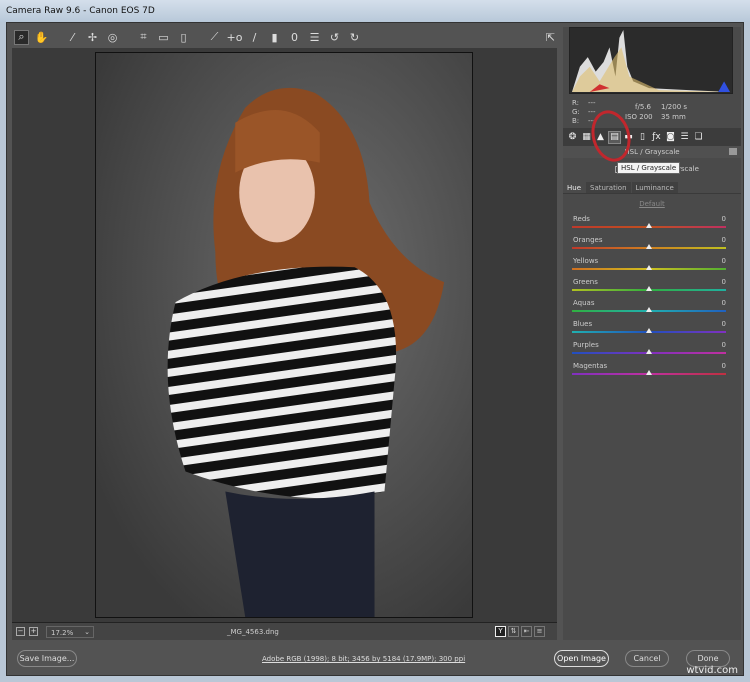 This screenshot has height=682, width=750. I want to click on slider-greens: Greens 0, so click(652, 288).